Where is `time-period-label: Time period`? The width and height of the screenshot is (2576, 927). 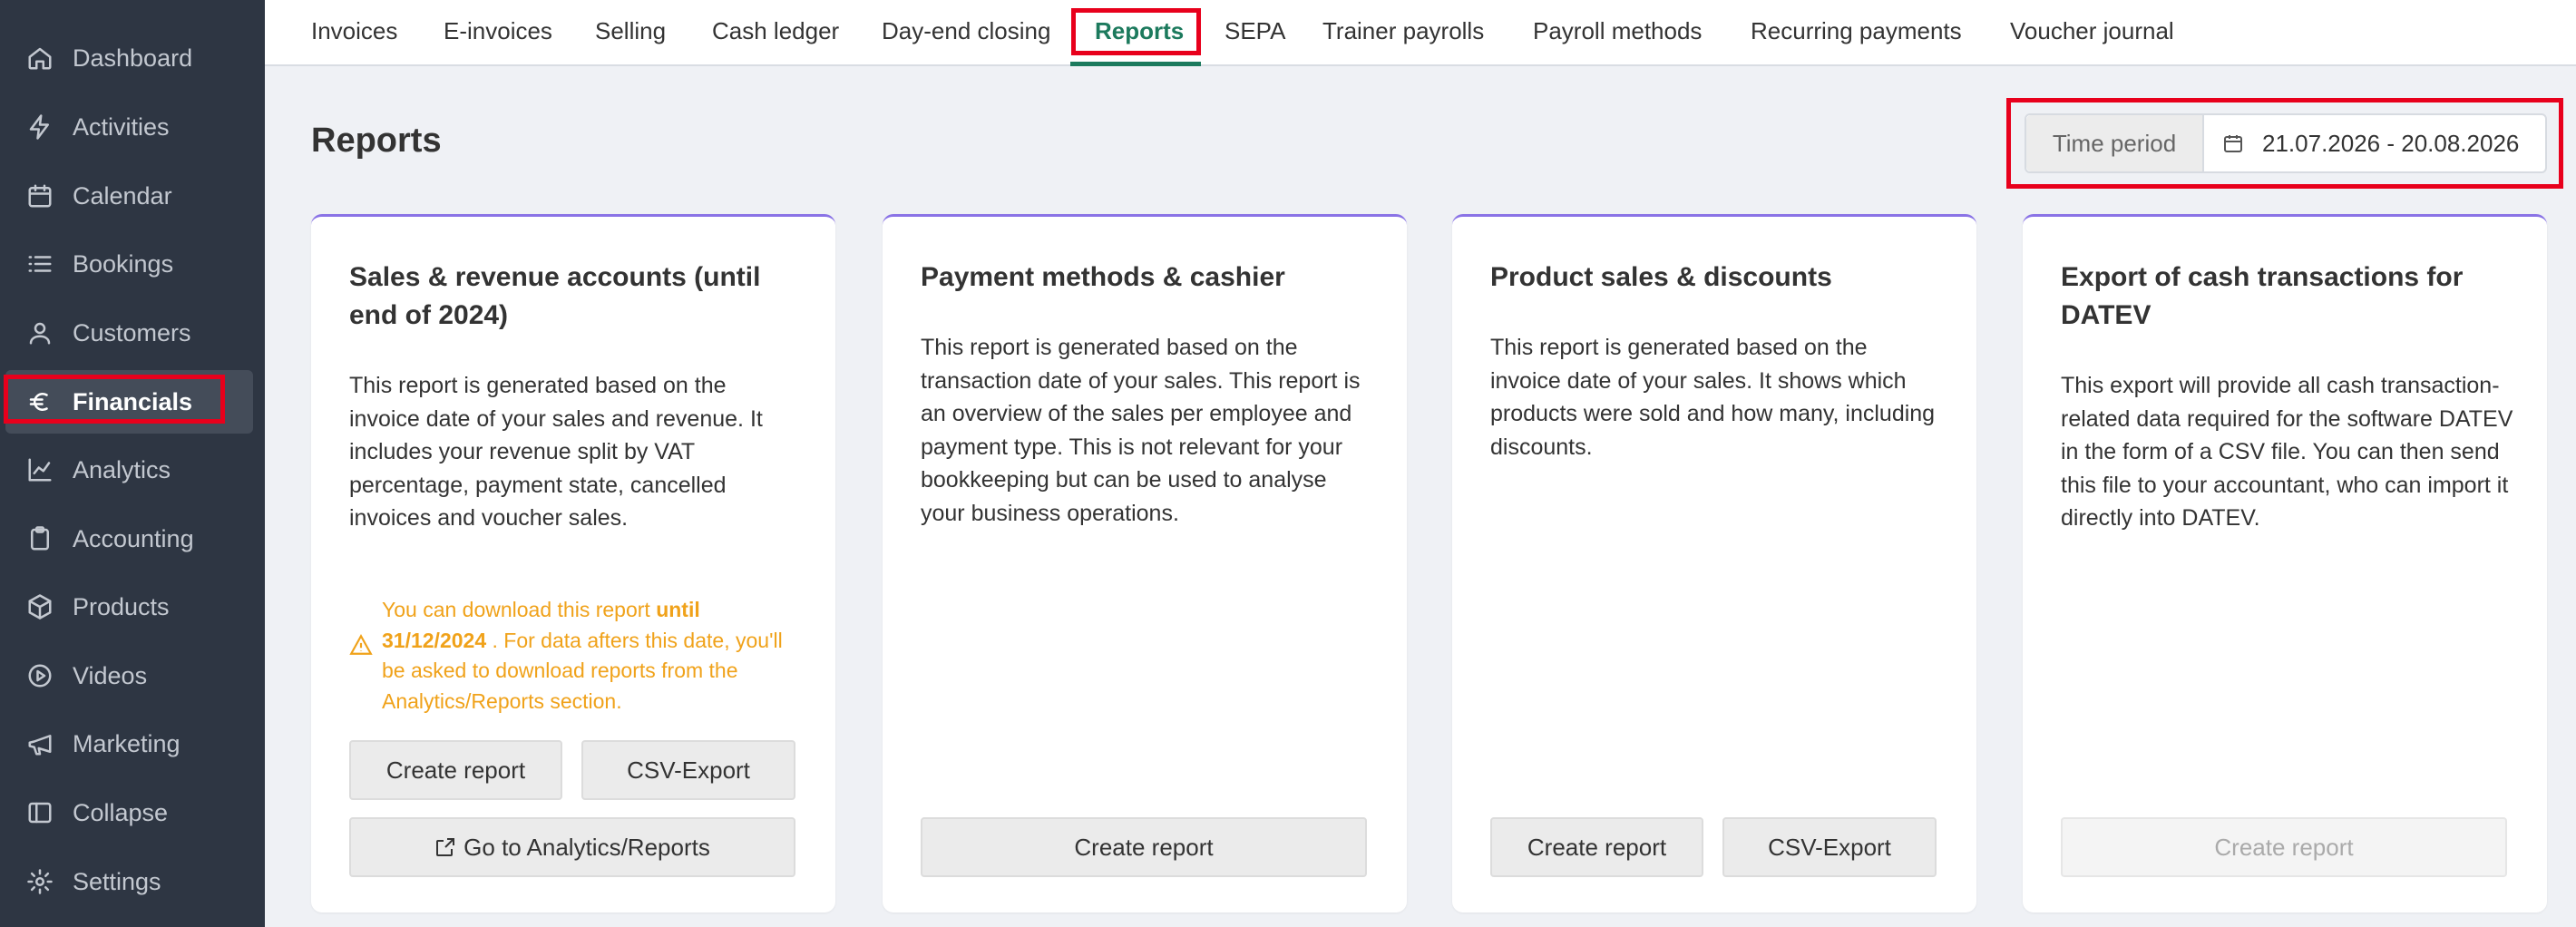
time-period-label: Time period is located at coordinates (2115, 143).